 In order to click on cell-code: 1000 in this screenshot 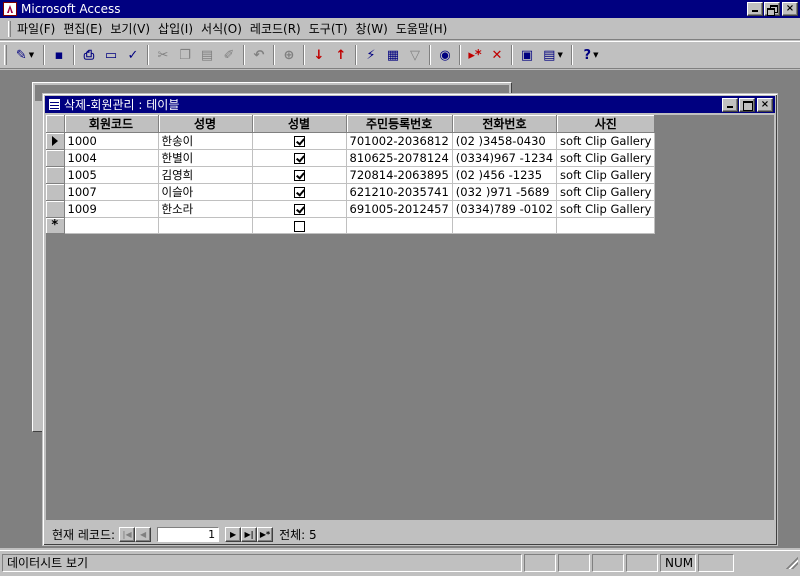, I will do `click(111, 141)`.